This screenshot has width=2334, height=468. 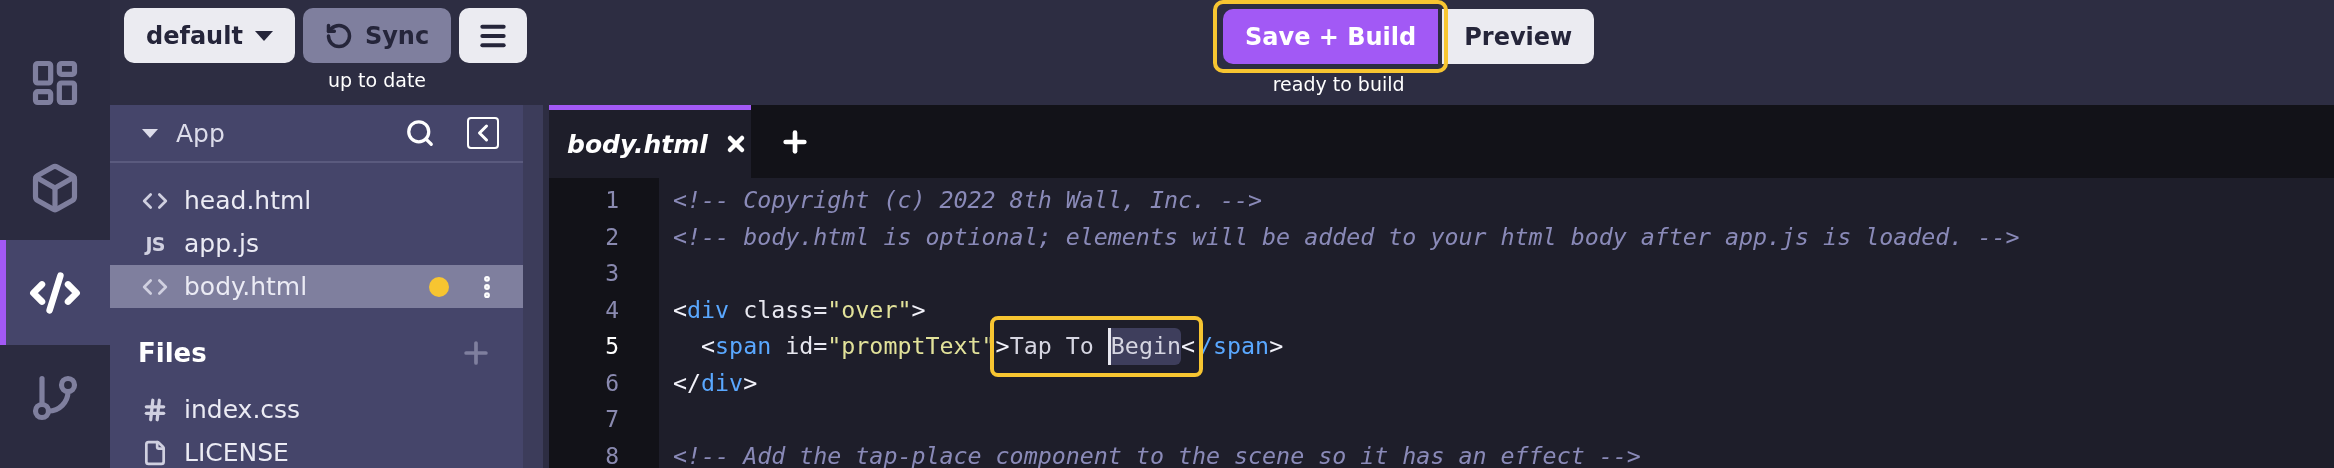 I want to click on file-name: head.html, so click(x=248, y=200).